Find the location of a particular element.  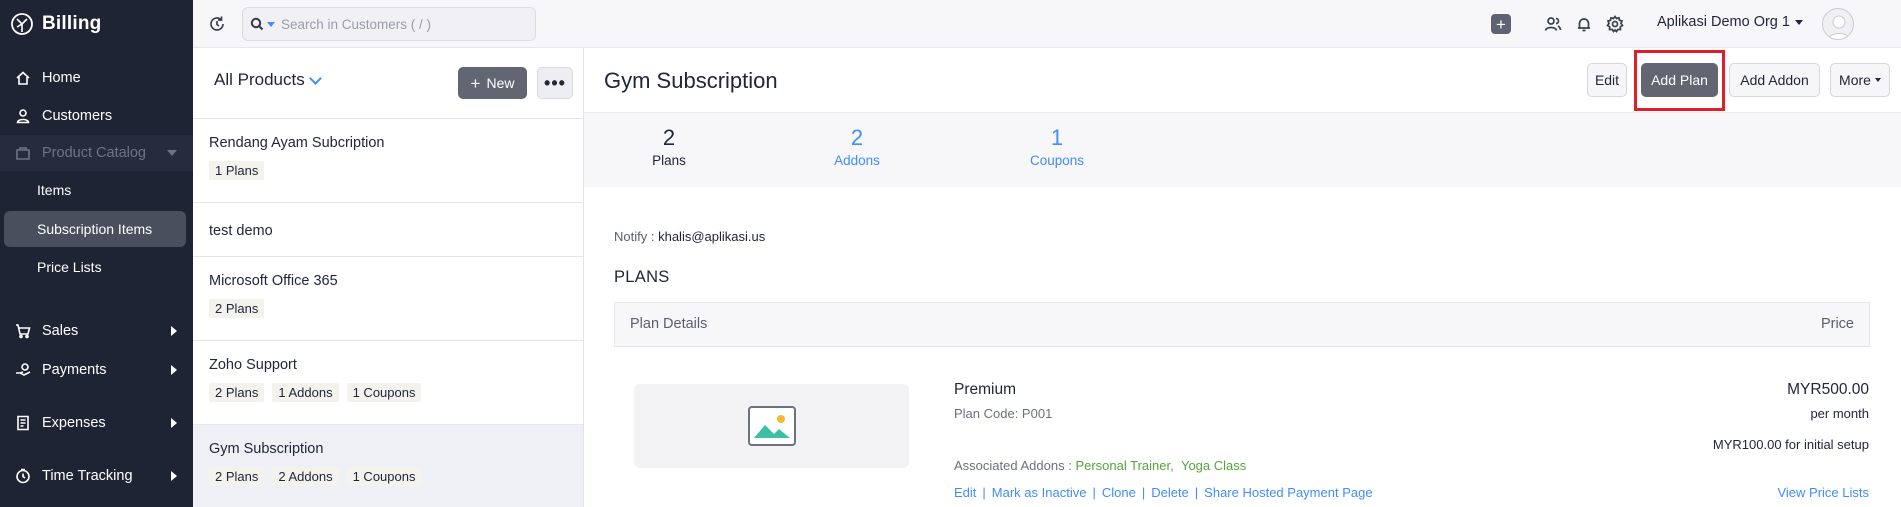

edit-button-label: Edit is located at coordinates (1607, 80).